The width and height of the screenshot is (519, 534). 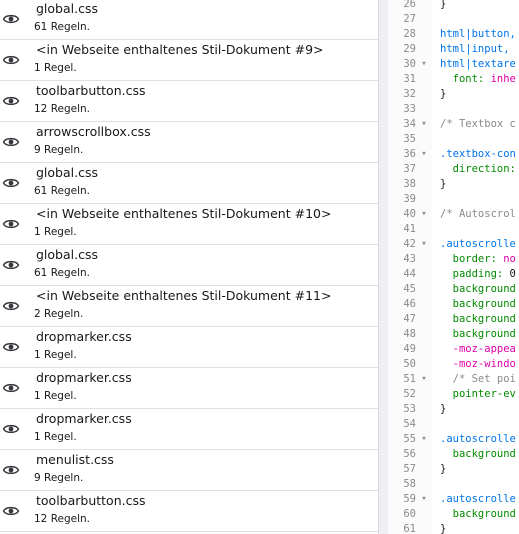 I want to click on code-token: .textbox-con, so click(x=478, y=154).